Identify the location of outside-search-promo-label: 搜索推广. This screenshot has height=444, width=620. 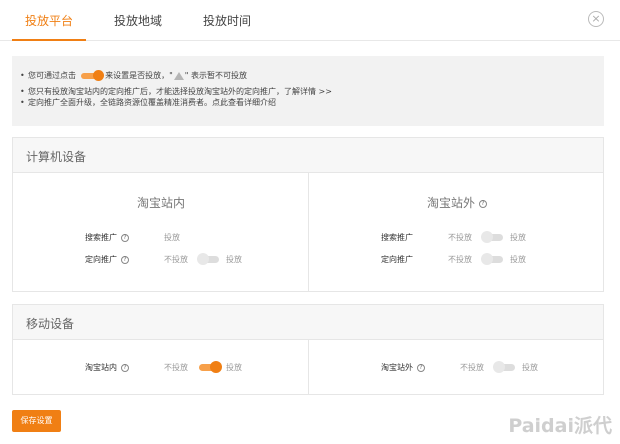
(397, 237).